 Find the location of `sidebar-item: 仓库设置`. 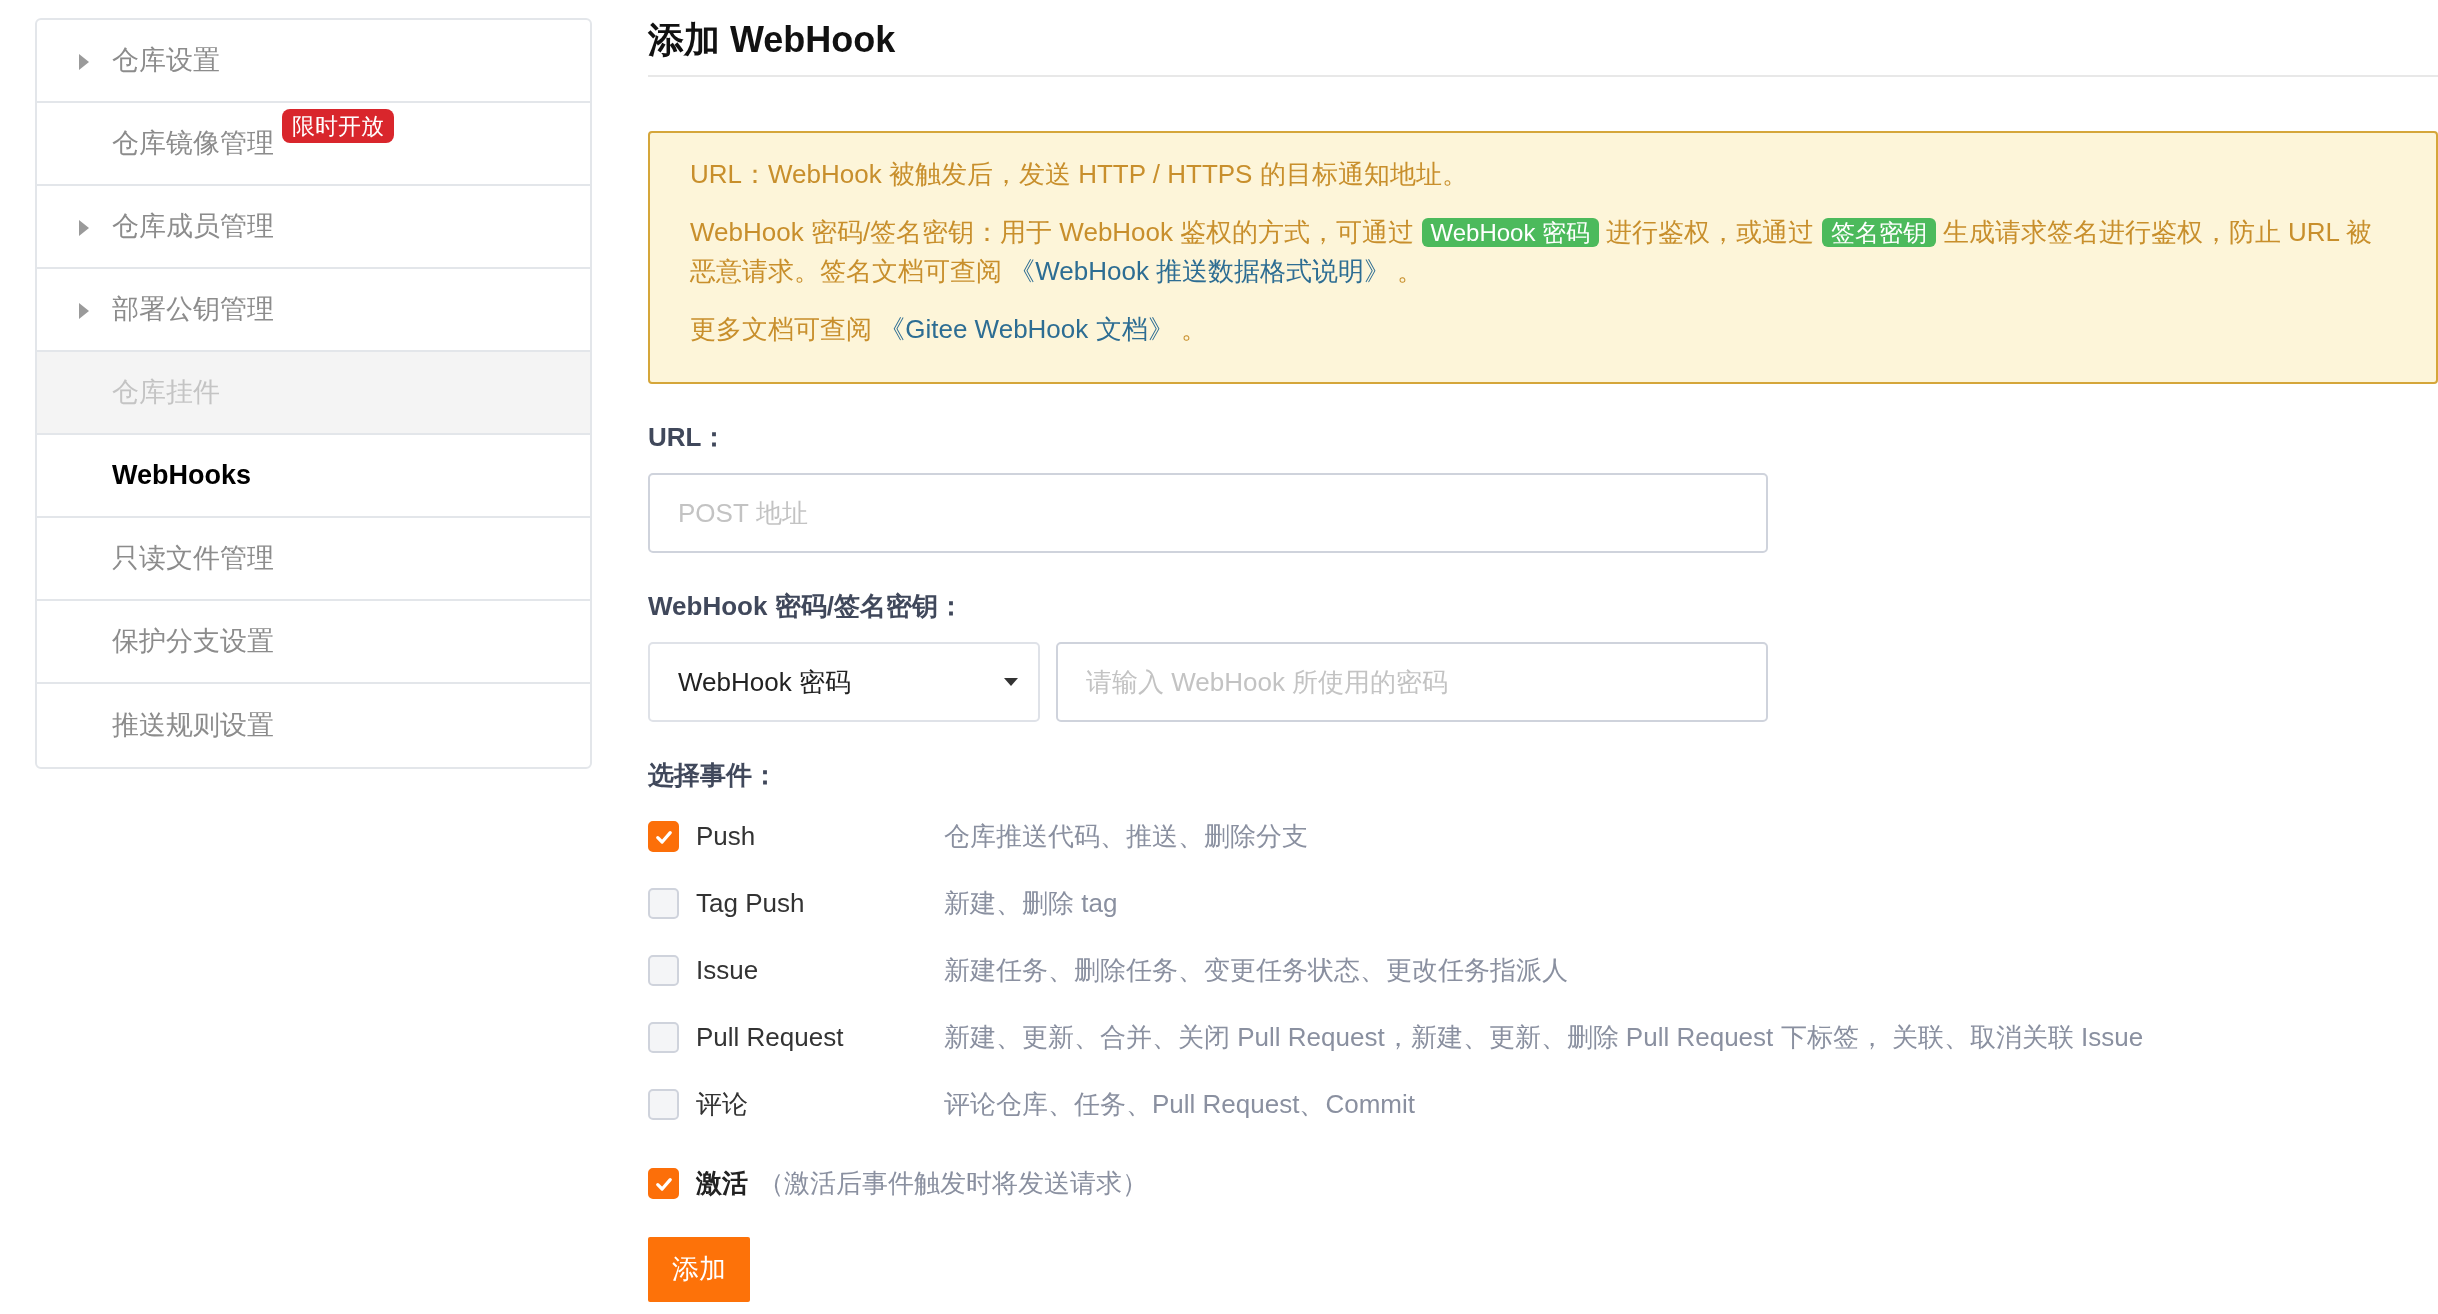

sidebar-item: 仓库设置 is located at coordinates (313, 61).